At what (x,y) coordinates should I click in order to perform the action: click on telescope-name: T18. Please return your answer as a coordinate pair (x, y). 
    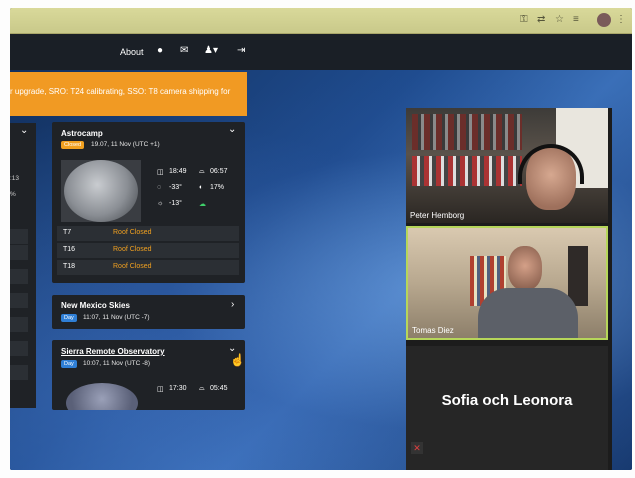
    Looking at the image, I should click on (69, 266).